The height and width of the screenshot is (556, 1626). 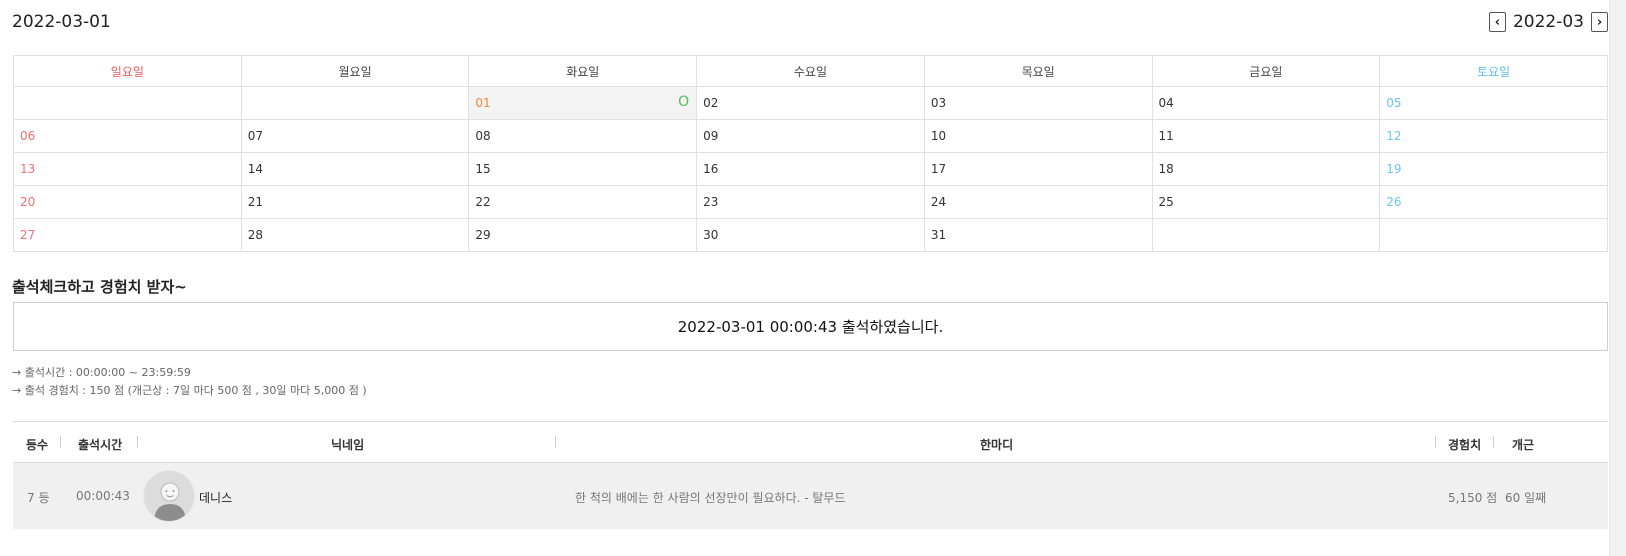 I want to click on current-month: 2022-03, so click(x=1548, y=22).